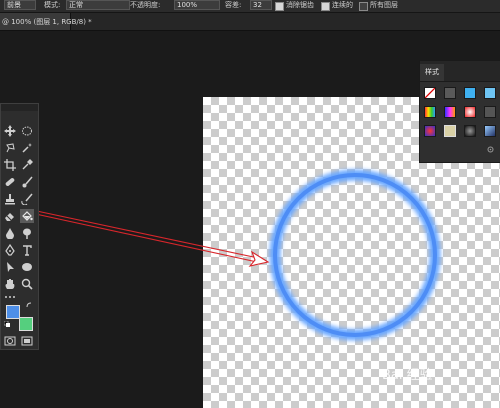 The width and height of the screenshot is (500, 408). What do you see at coordinates (27, 148) in the screenshot?
I see `magic-wand-icon` at bounding box center [27, 148].